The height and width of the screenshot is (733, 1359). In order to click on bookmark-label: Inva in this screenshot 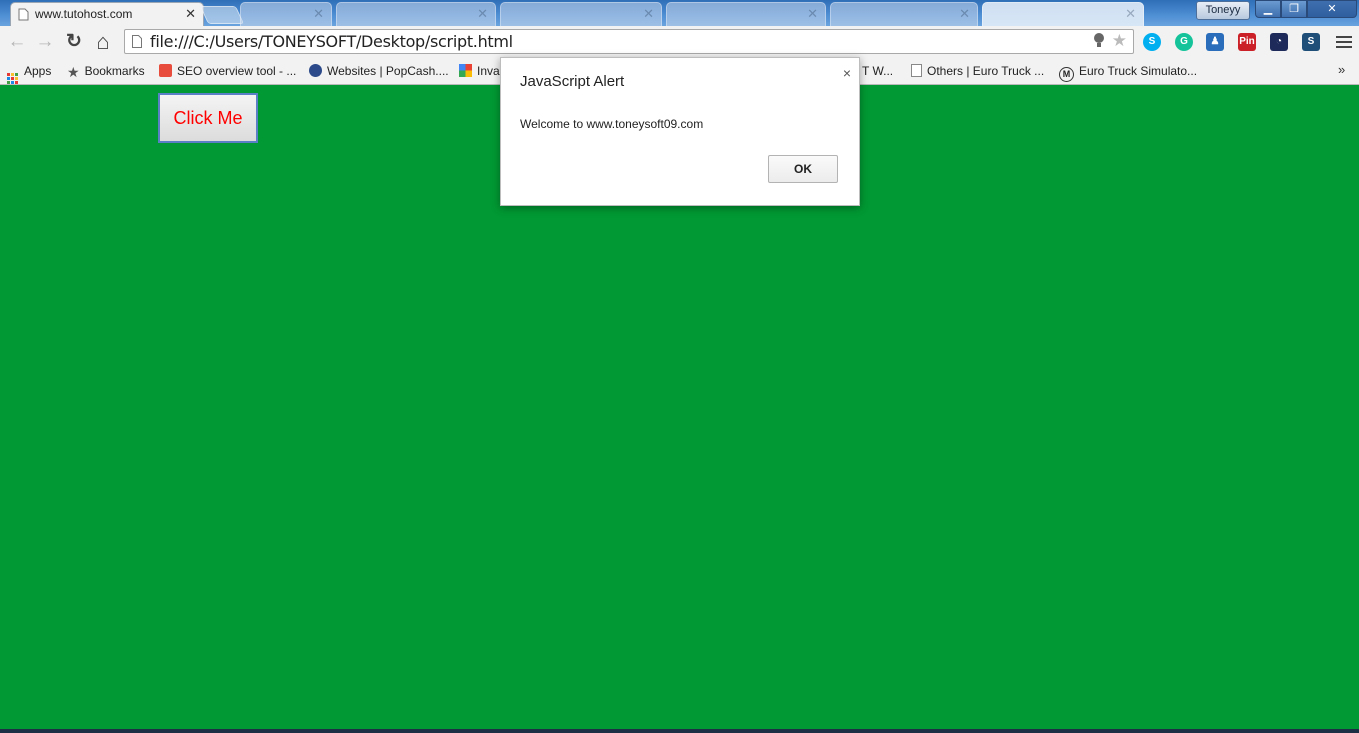, I will do `click(488, 71)`.